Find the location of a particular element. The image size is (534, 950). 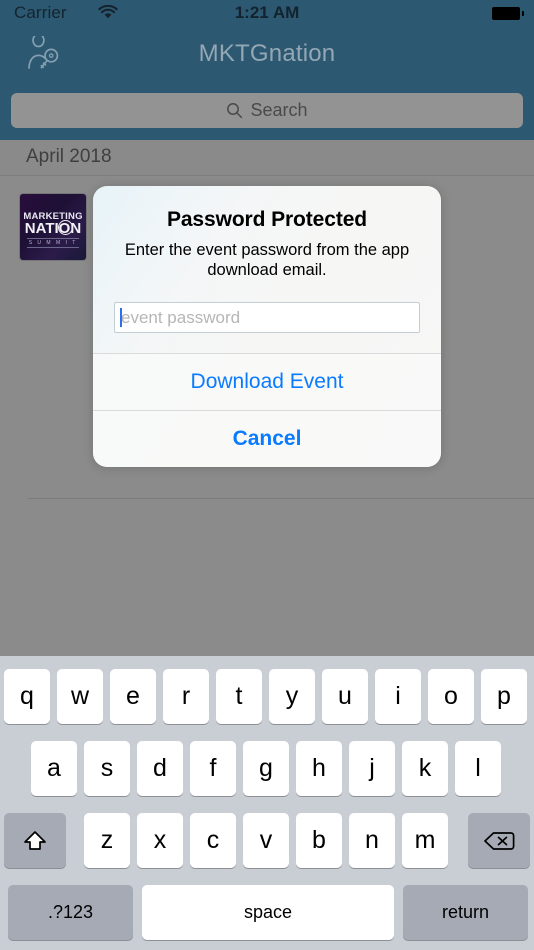

status-bar: Carrier 1:21 AM is located at coordinates (267, 14).